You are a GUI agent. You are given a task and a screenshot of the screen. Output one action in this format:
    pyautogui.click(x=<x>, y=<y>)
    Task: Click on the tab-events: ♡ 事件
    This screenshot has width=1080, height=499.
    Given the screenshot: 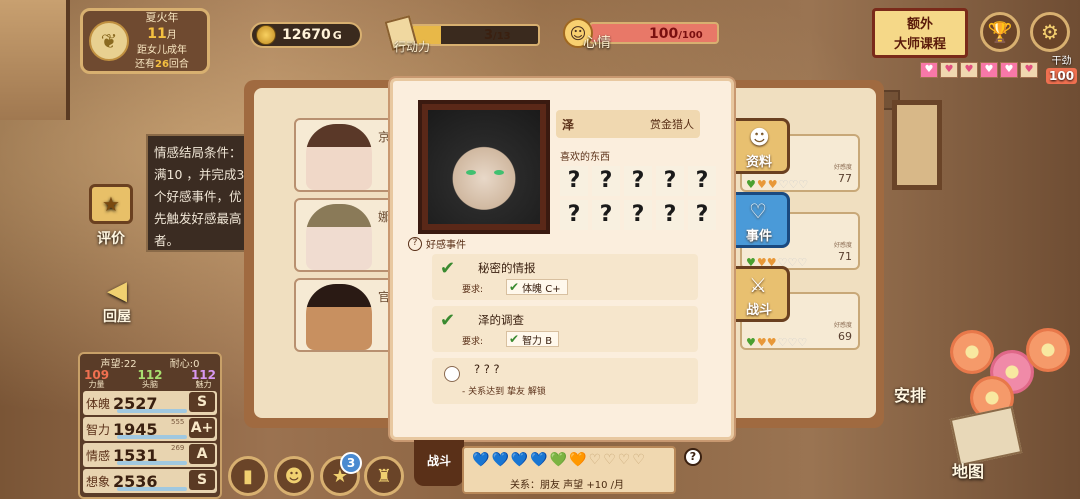 What is the action you would take?
    pyautogui.click(x=759, y=220)
    